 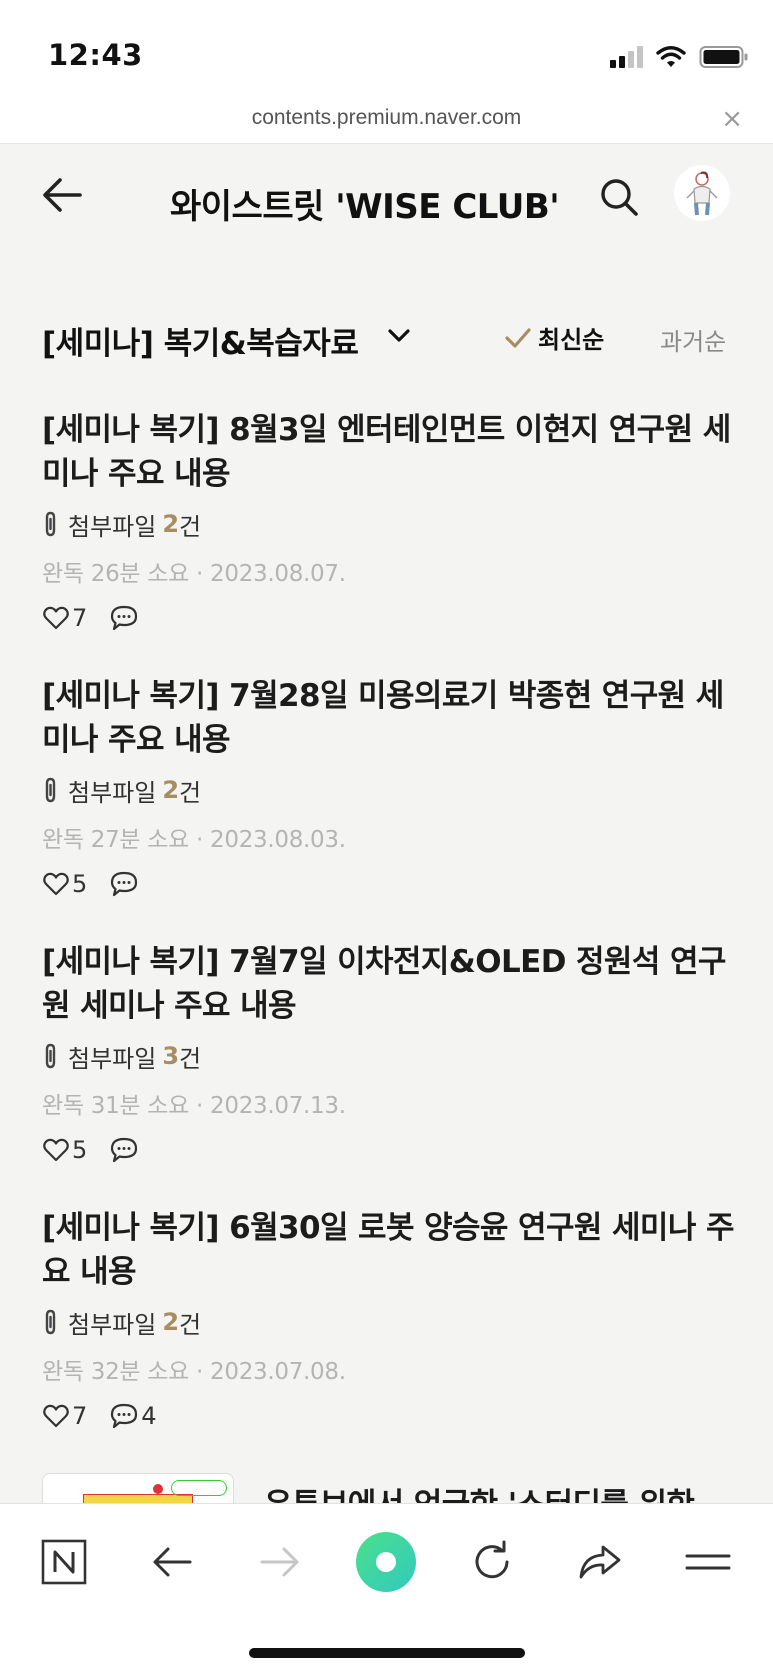 What do you see at coordinates (392, 1056) in the screenshot?
I see `attachment-row: 첨부파일 3 건` at bounding box center [392, 1056].